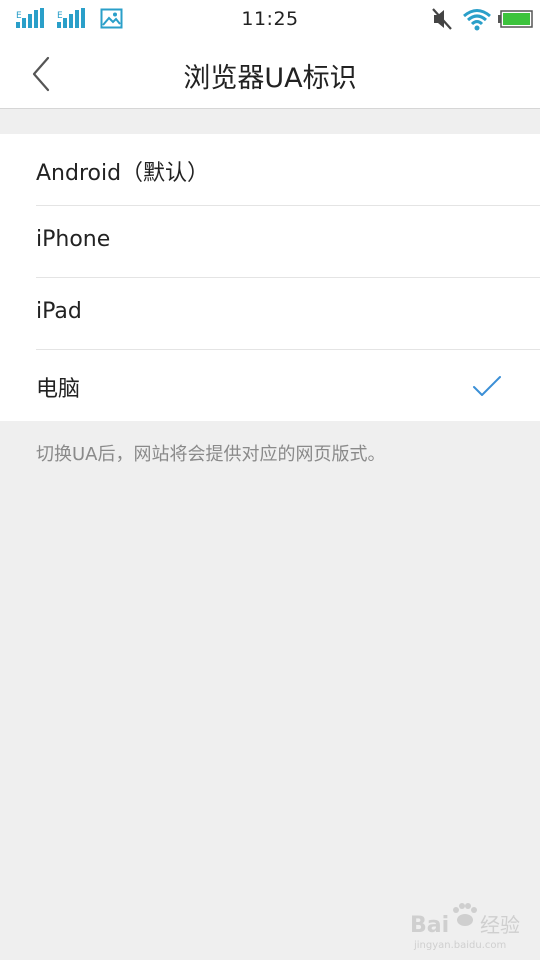 The height and width of the screenshot is (960, 540). I want to click on wifi-icon, so click(477, 20).